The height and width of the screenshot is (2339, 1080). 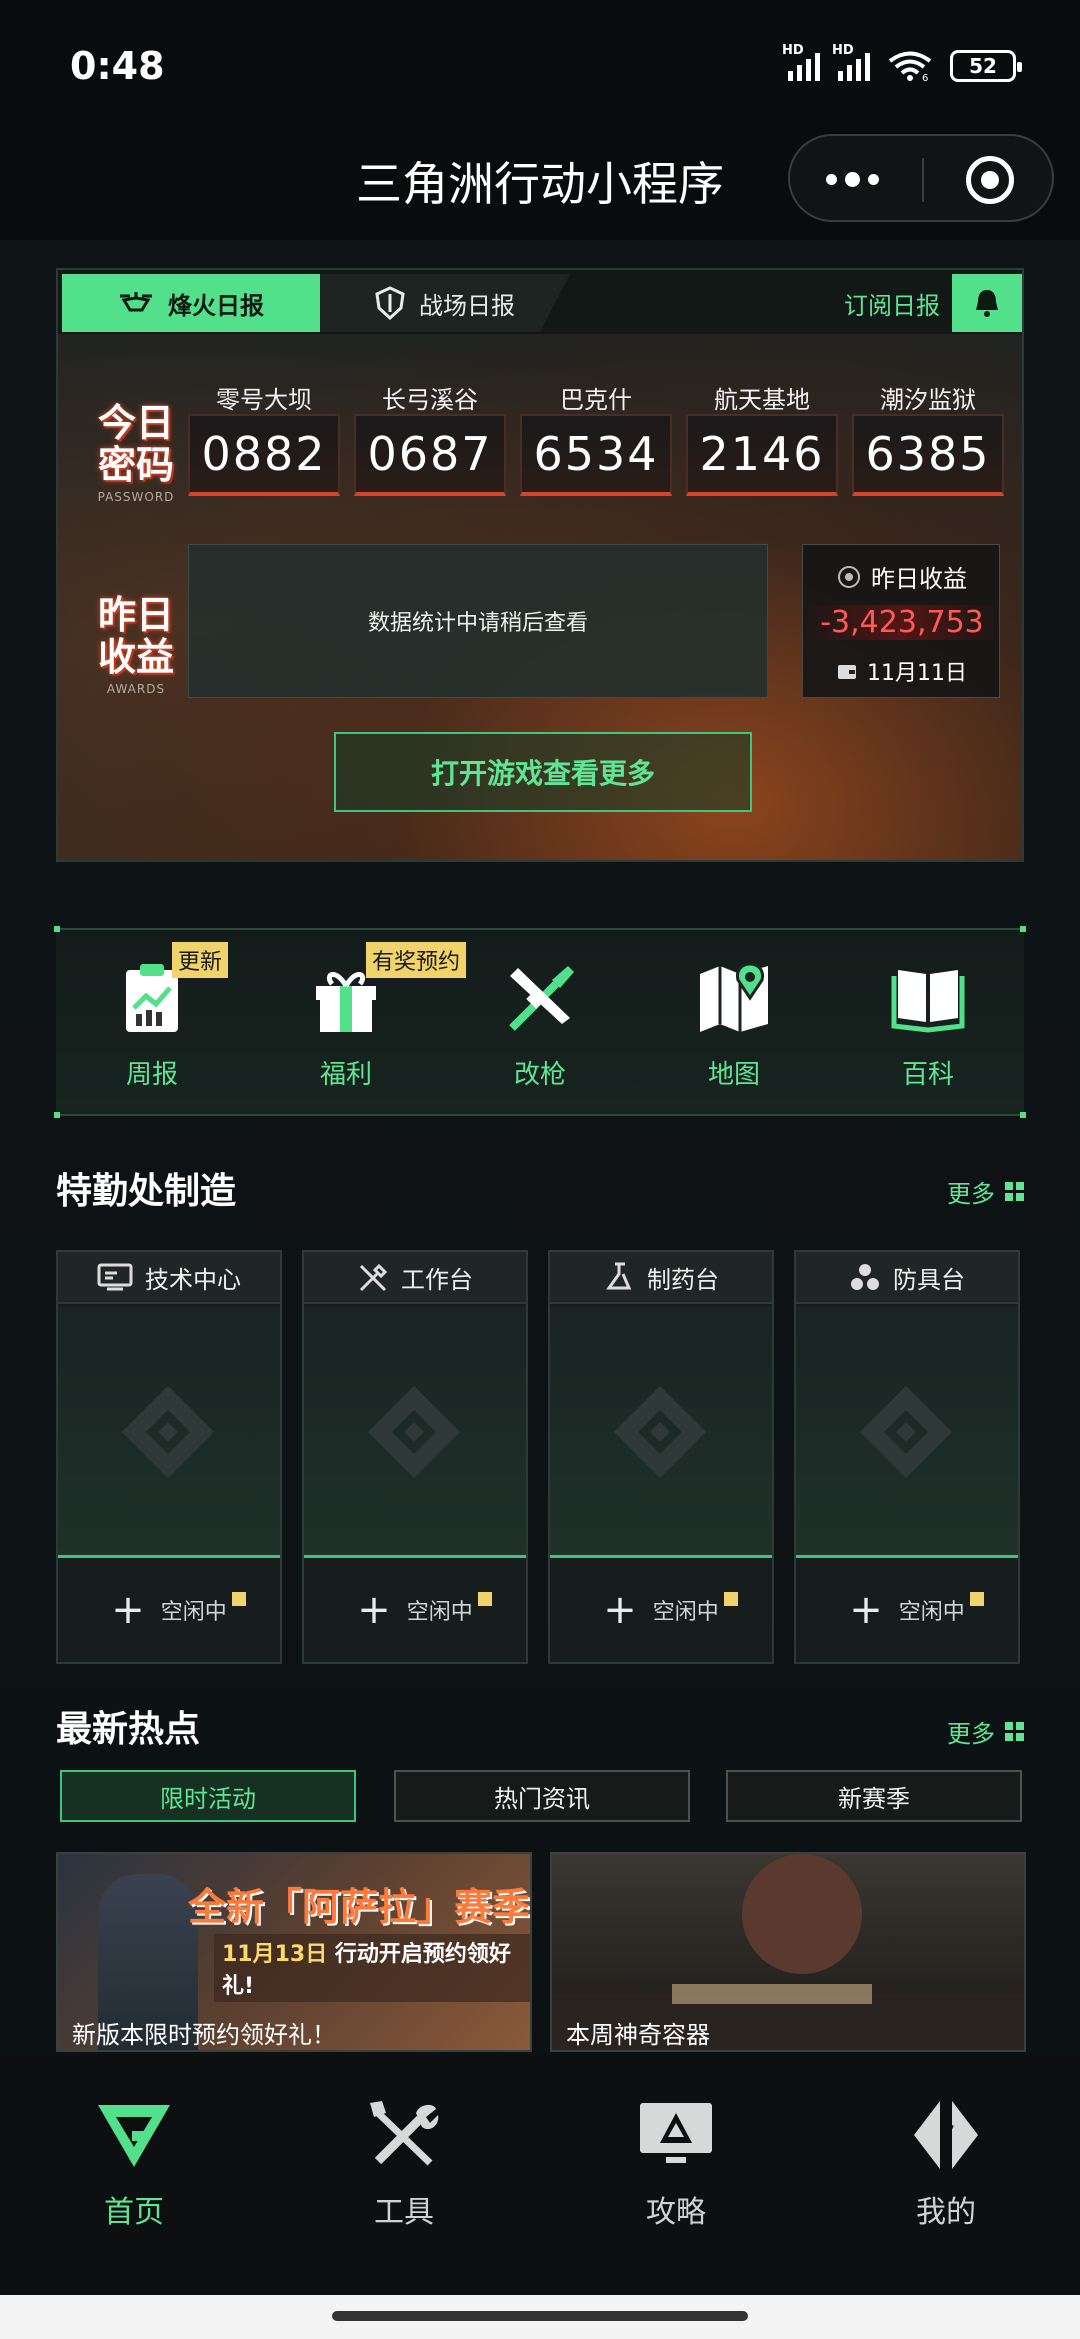 What do you see at coordinates (762, 400) in the screenshot?
I see `map-name: 航天基地` at bounding box center [762, 400].